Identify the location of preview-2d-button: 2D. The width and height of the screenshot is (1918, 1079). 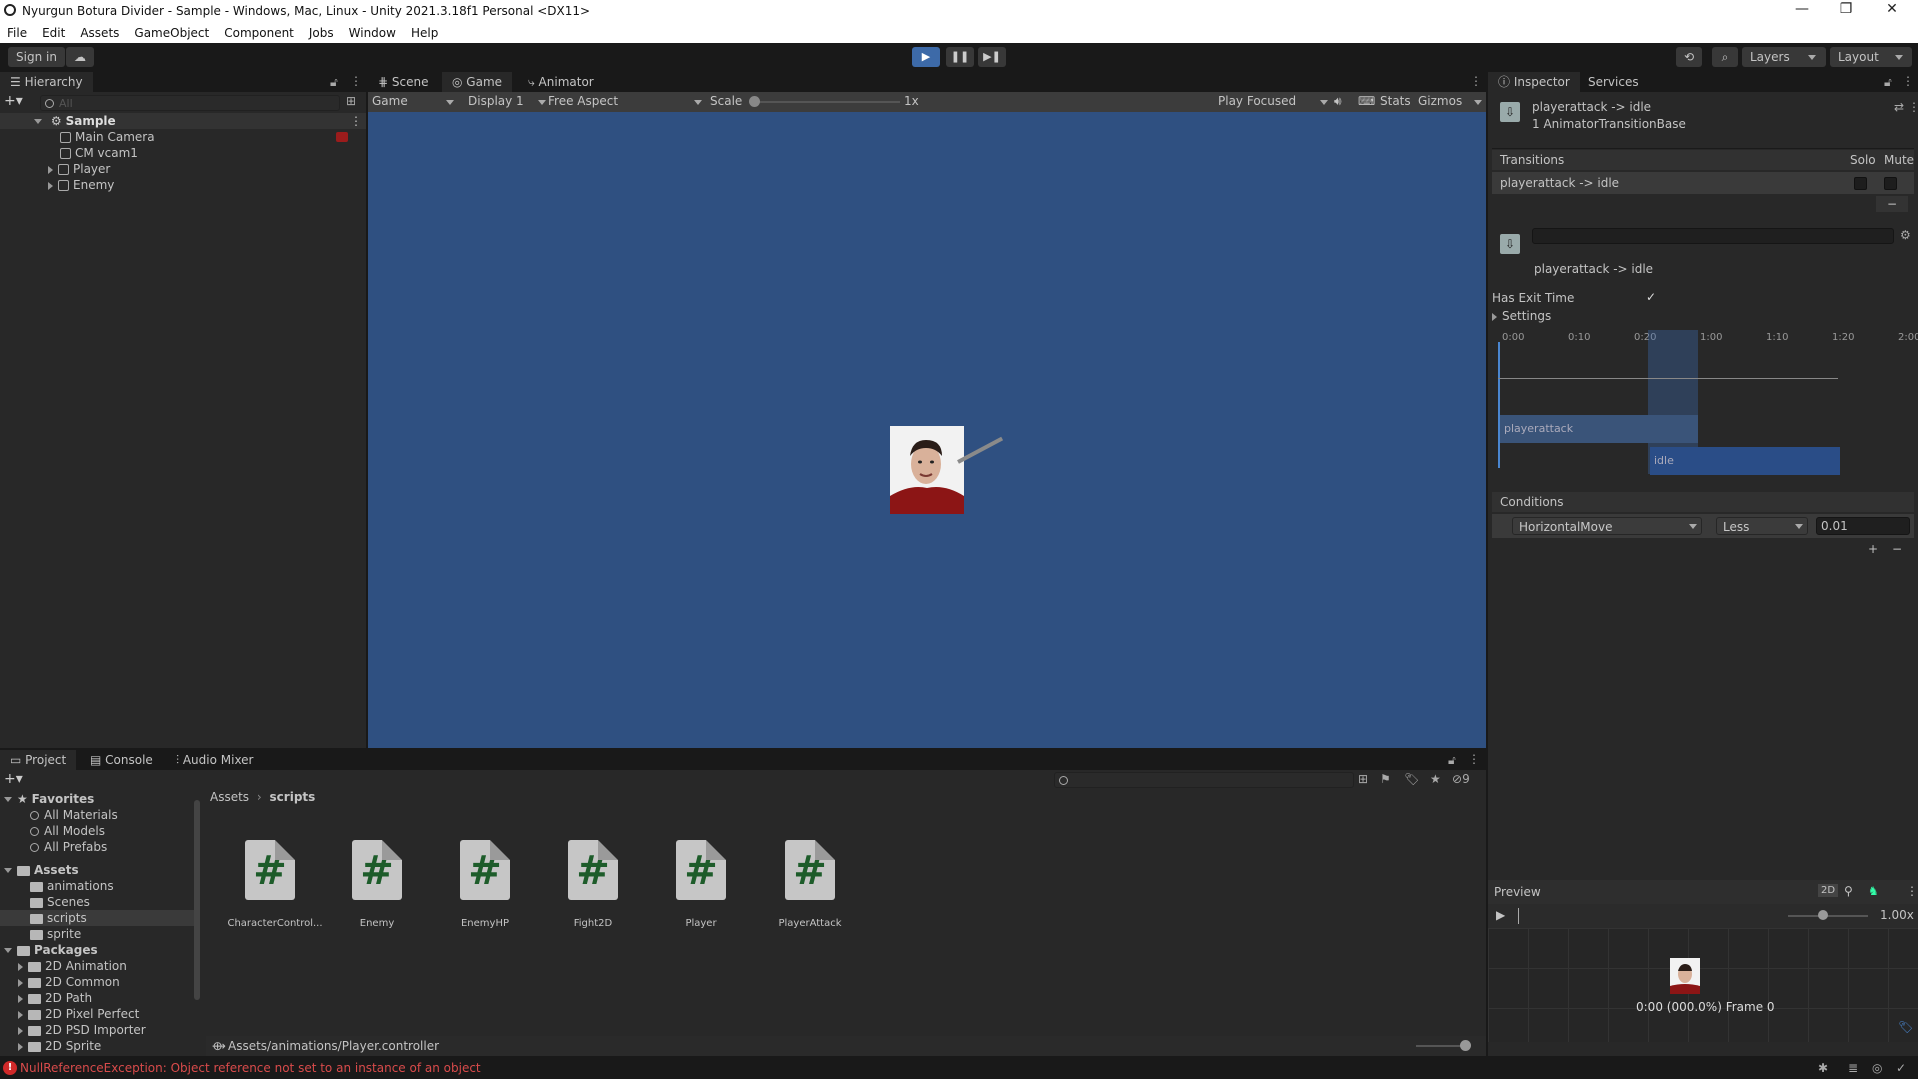
(1828, 890).